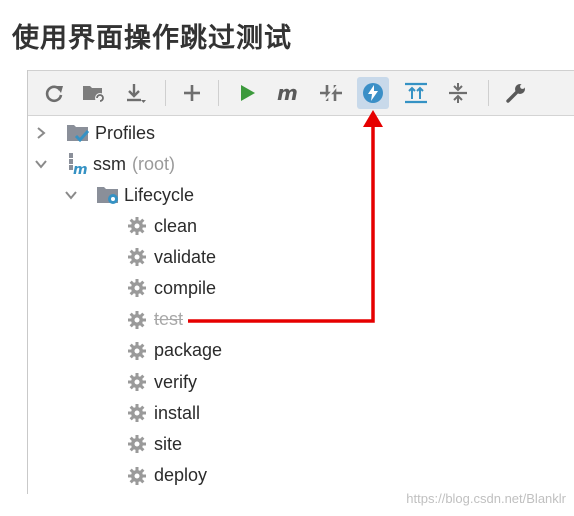 This screenshot has width=574, height=516. I want to click on phase-label: test, so click(169, 319).